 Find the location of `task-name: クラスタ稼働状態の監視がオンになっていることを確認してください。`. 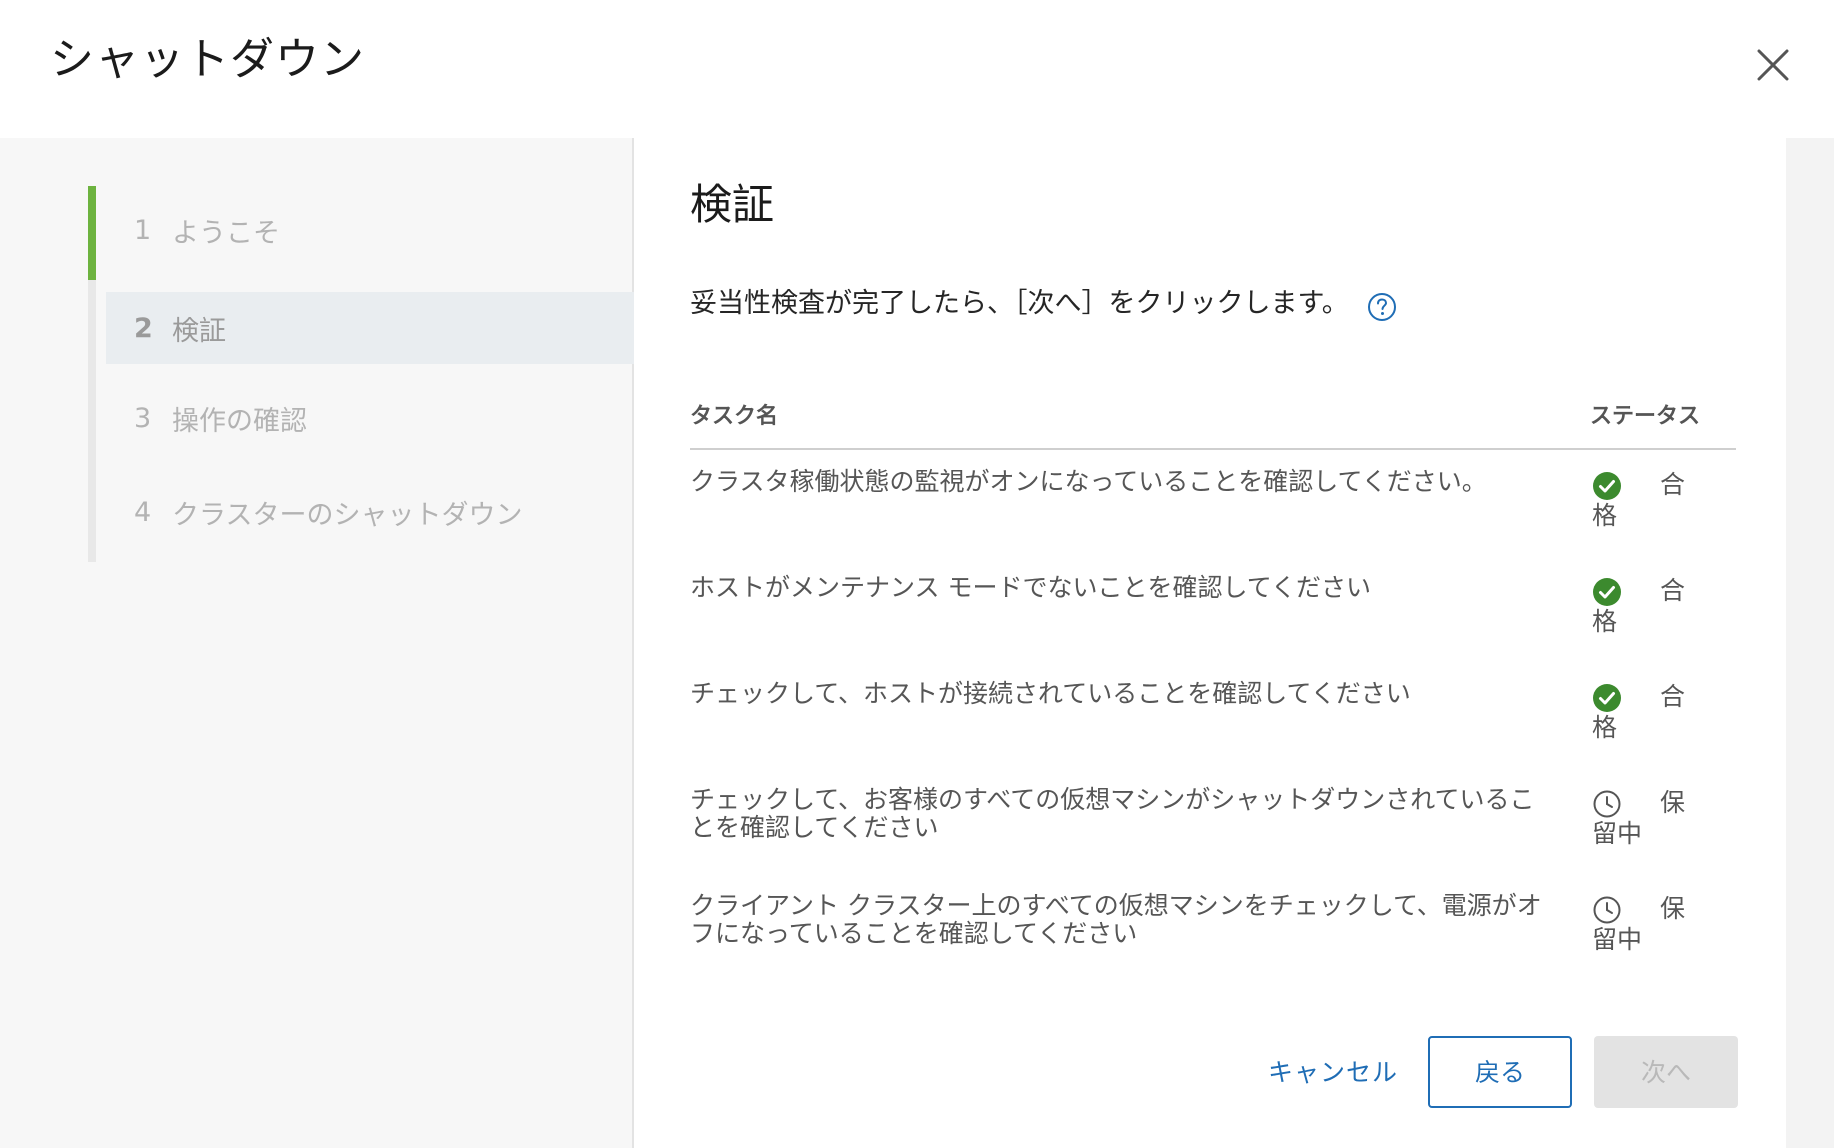

task-name: クラスタ稼働状態の監視がオンになっていることを確認してください。 is located at coordinates (1088, 481).